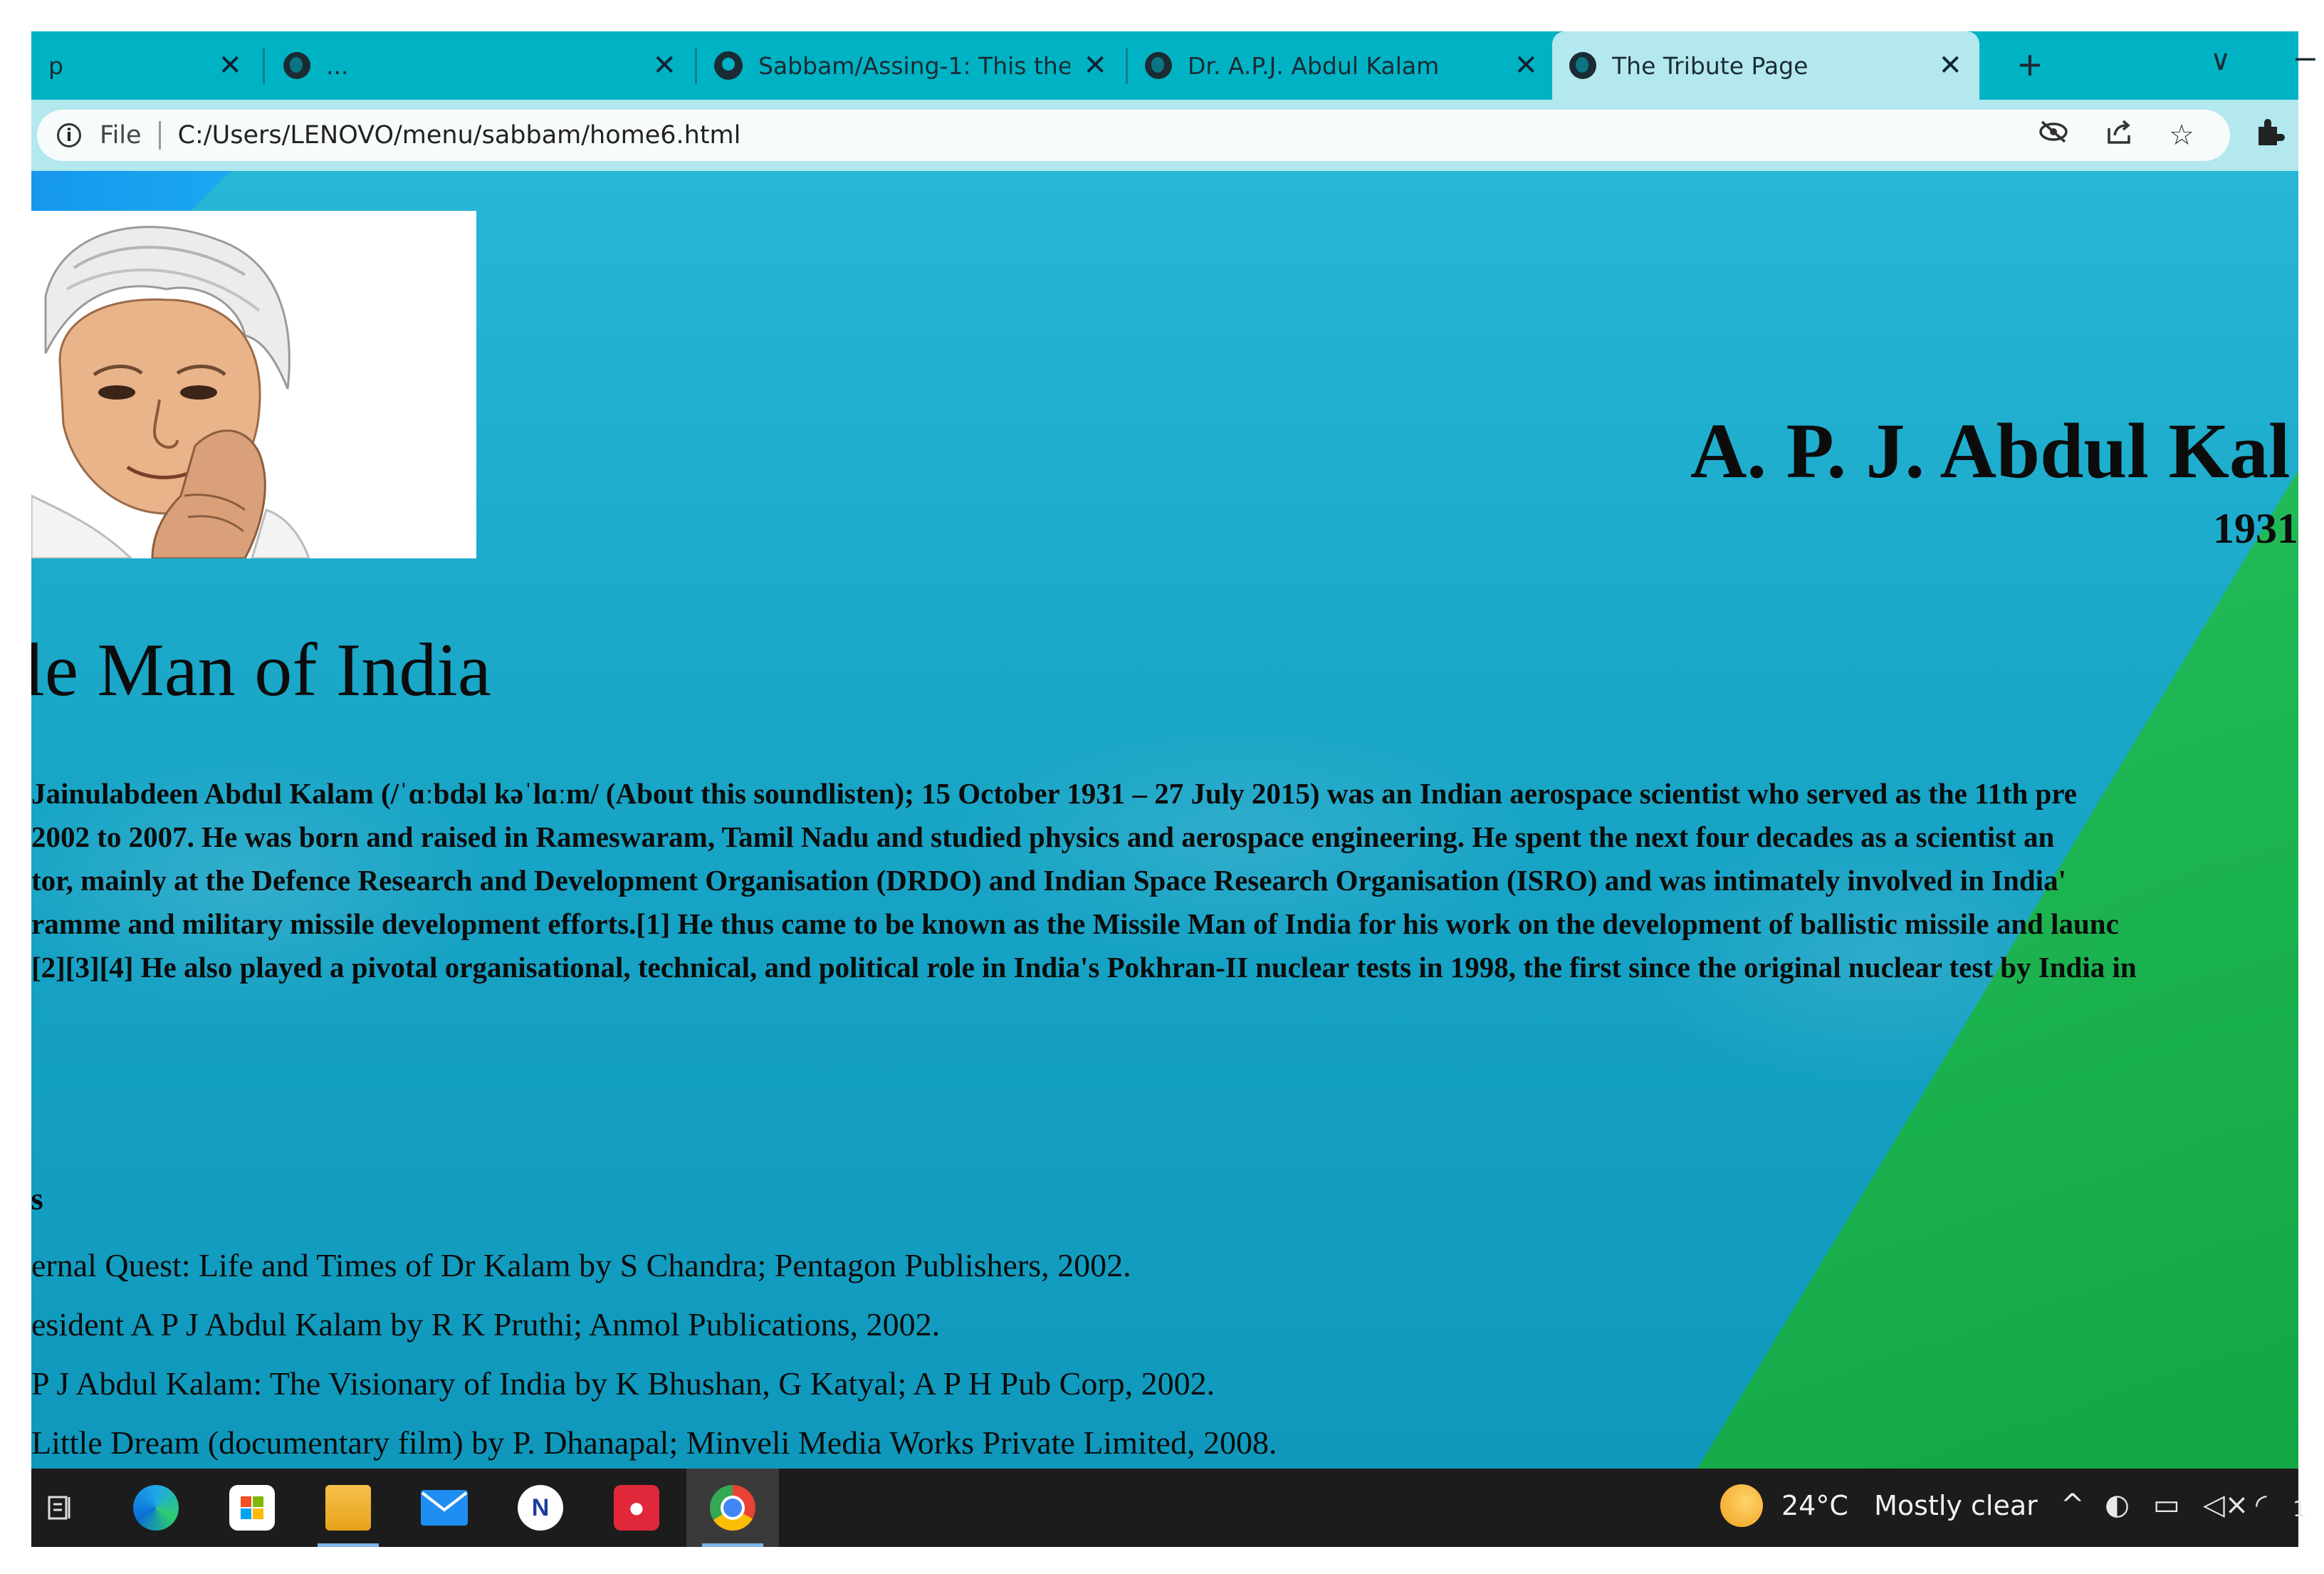  What do you see at coordinates (1168, 1508) in the screenshot?
I see `windows-taskbar: N ● 24°C Mostly clear ^ ◐ ▭ ◁× ◜ 1` at bounding box center [1168, 1508].